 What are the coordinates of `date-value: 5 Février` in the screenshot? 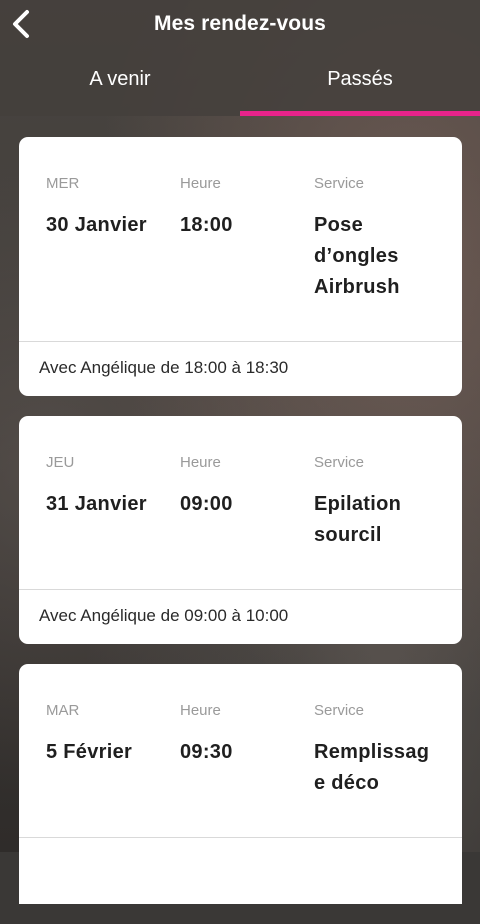 It's located at (89, 752).